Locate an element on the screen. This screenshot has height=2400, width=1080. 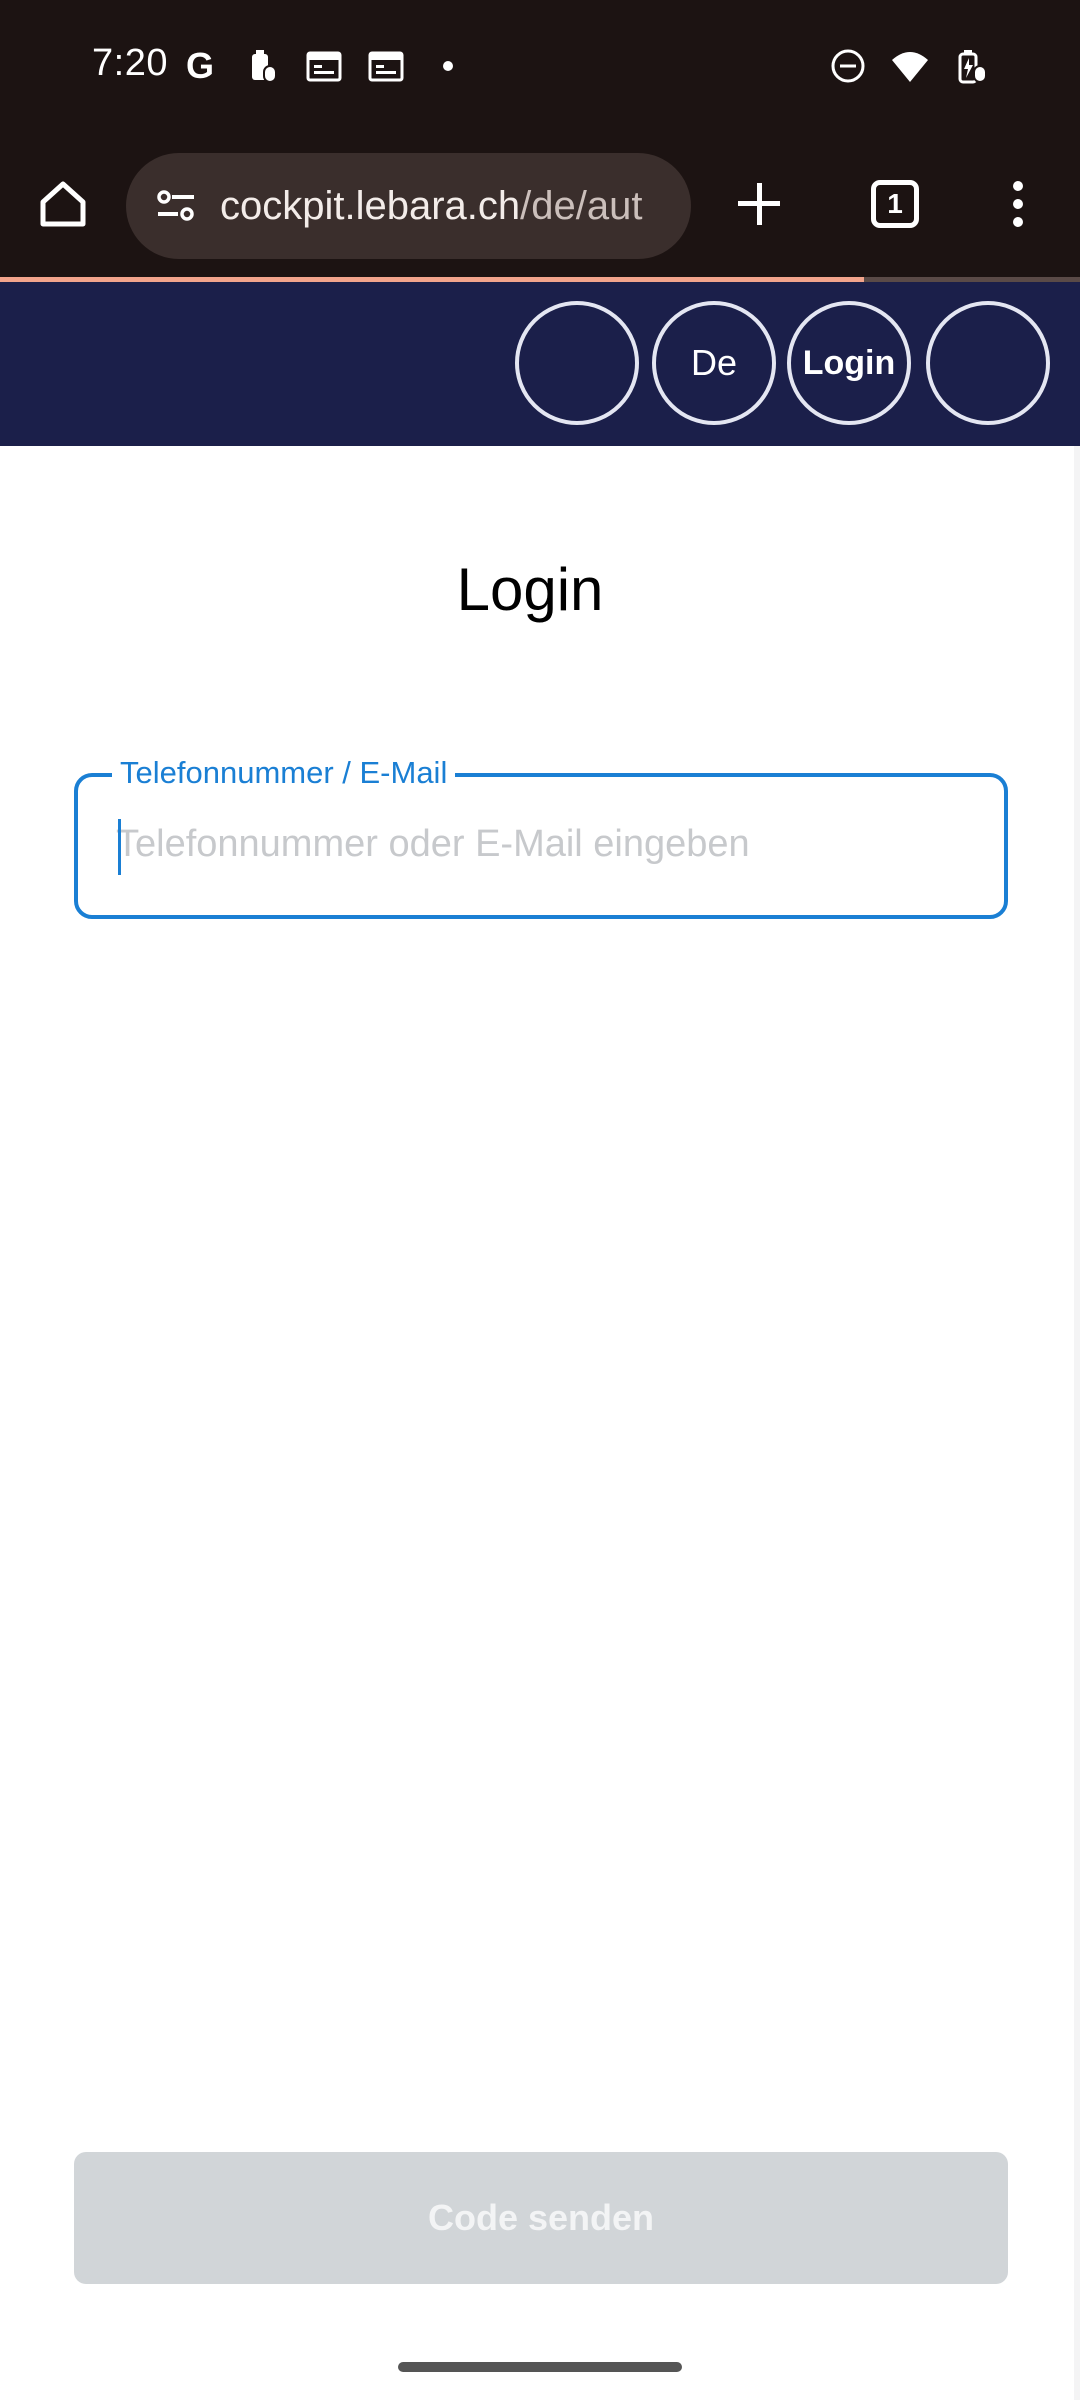
site-settings-icon is located at coordinates (176, 206).